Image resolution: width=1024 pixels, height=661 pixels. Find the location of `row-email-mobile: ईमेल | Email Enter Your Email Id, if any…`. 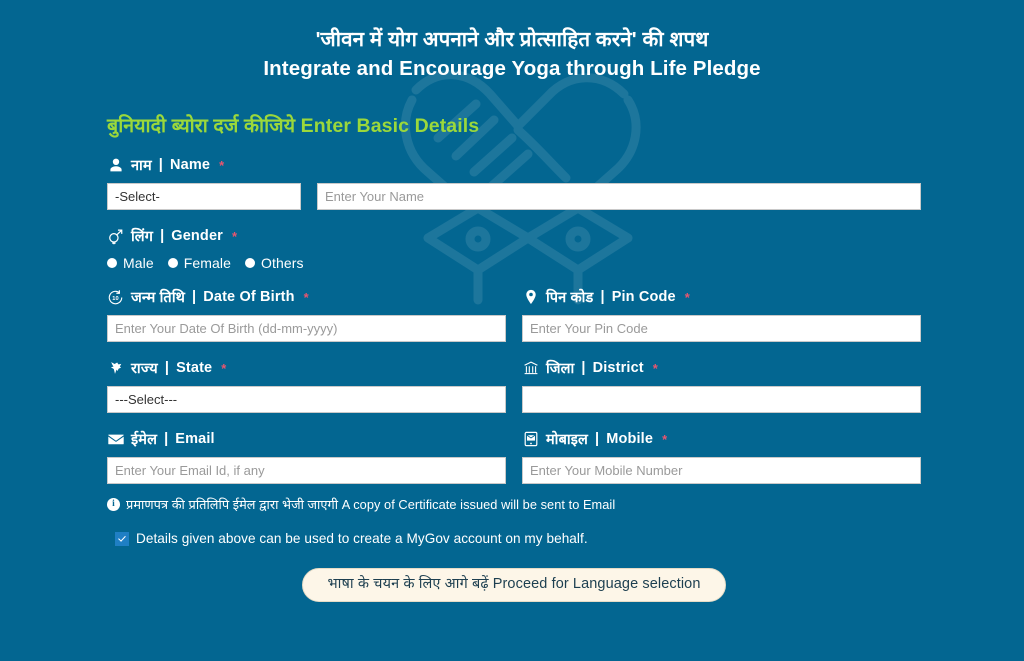

row-email-mobile: ईमेल | Email Enter Your Email Id, if any… is located at coordinates (514, 456).